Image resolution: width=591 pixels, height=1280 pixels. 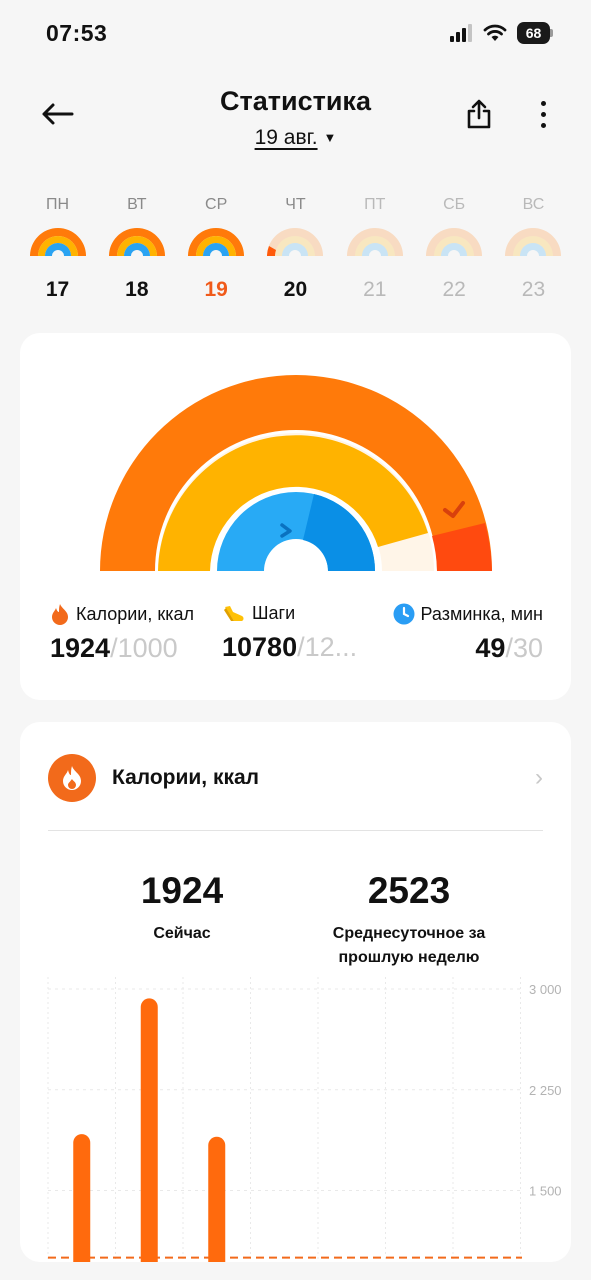 What do you see at coordinates (295, 778) in the screenshot?
I see `calories-card-header: Калории, ккал ›` at bounding box center [295, 778].